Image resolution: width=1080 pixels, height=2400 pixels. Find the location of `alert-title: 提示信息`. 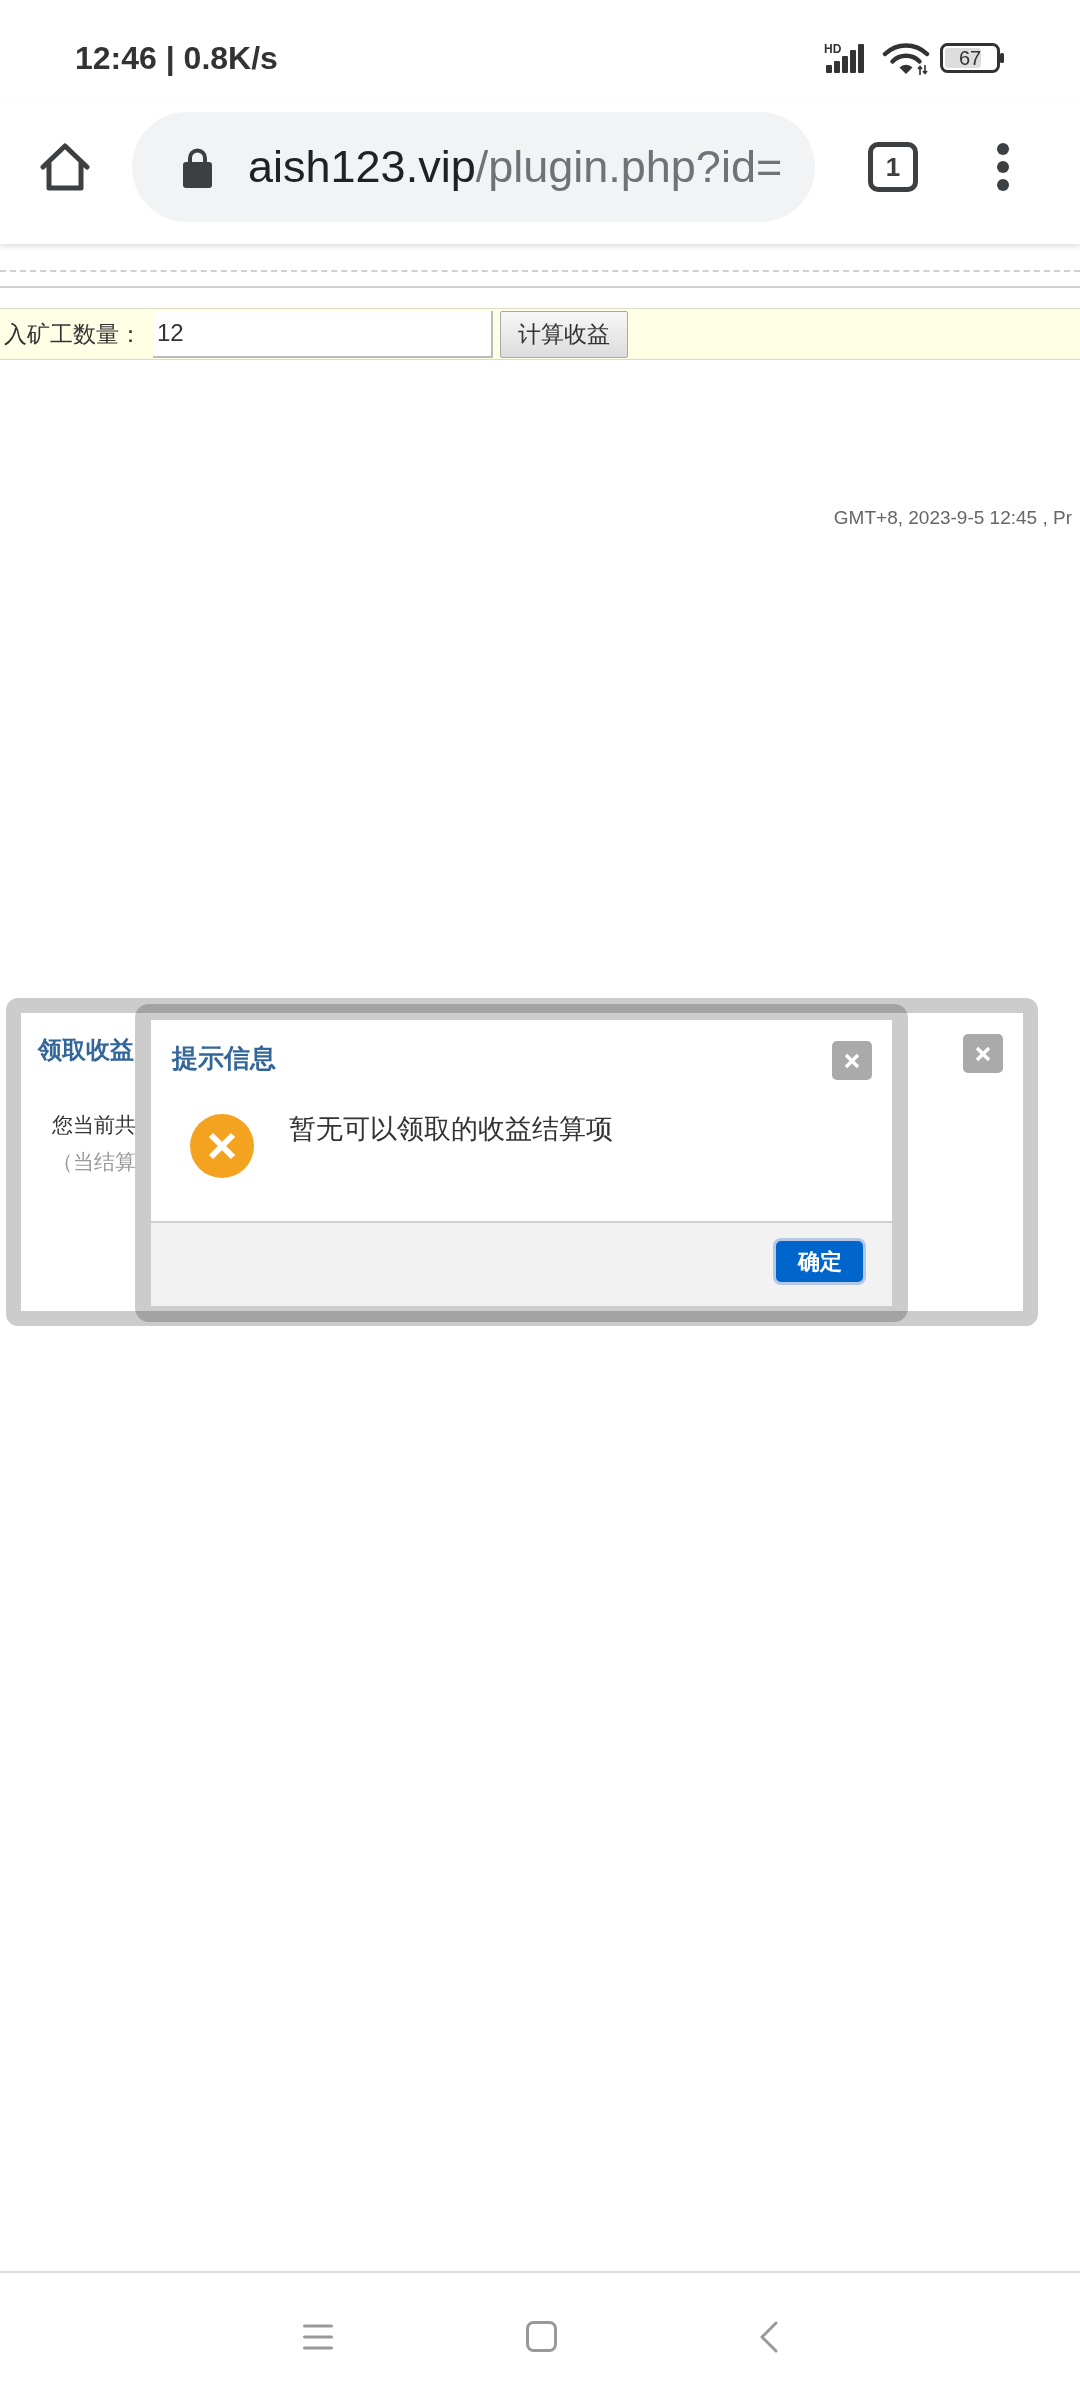

alert-title: 提示信息 is located at coordinates (224, 1058).